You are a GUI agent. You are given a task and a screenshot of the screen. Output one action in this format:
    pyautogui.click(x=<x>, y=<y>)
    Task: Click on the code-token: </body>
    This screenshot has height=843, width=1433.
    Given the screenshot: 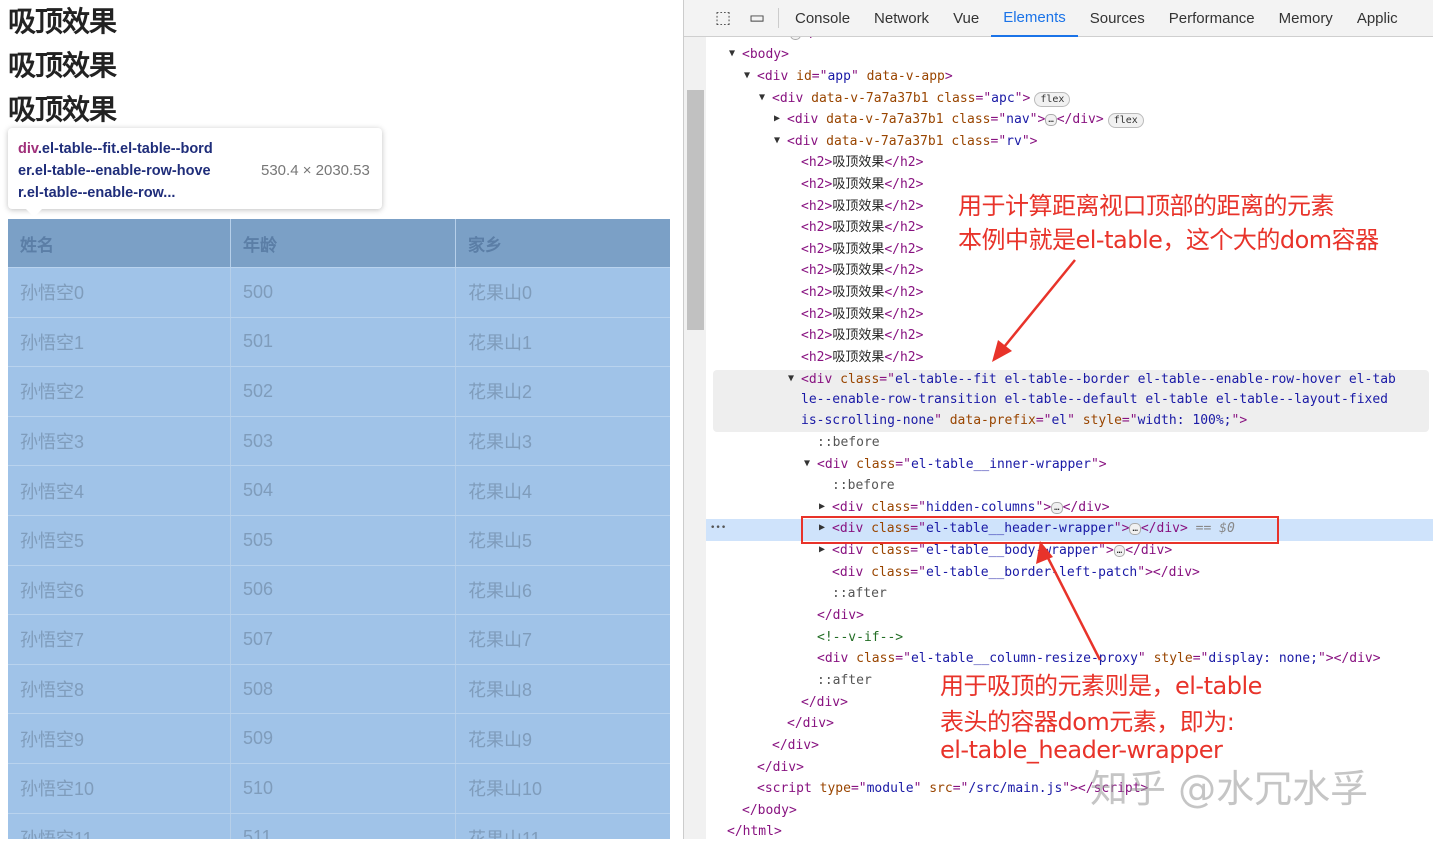 What is the action you would take?
    pyautogui.click(x=769, y=810)
    